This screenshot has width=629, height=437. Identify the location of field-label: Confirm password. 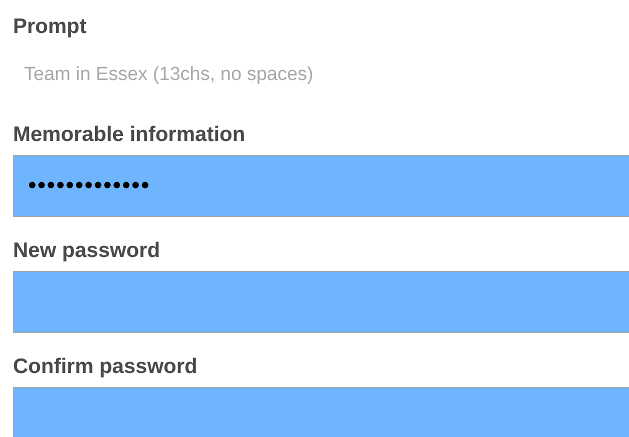
(105, 367).